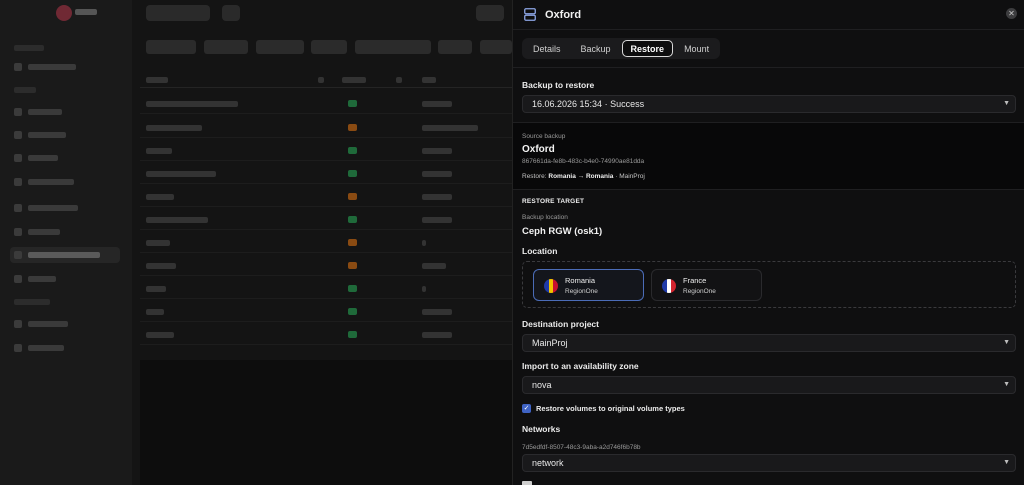 This screenshot has height=485, width=1024. Describe the element at coordinates (583, 161) in the screenshot. I see `source-backup-id: 867661da-fe8b-483c-b4e0-74990ae81dda` at that location.